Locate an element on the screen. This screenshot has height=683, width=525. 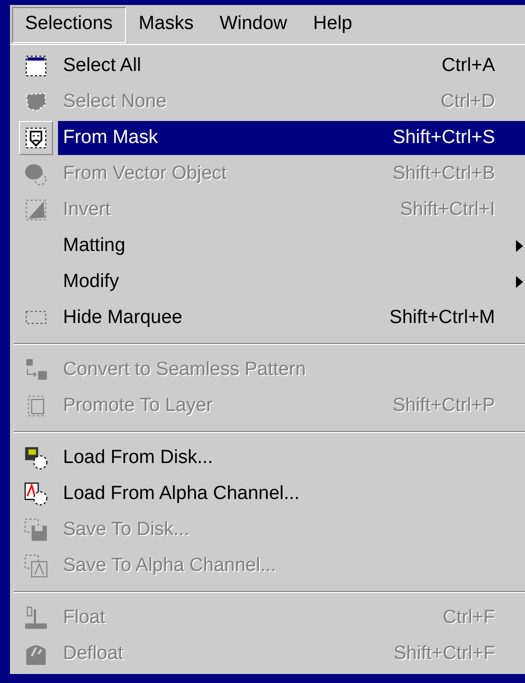
menu-bar-item: Help is located at coordinates (333, 24).